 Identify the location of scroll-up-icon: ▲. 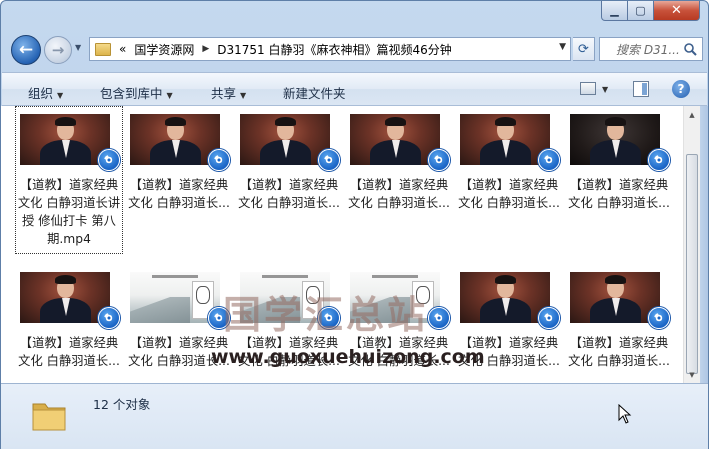
(692, 114).